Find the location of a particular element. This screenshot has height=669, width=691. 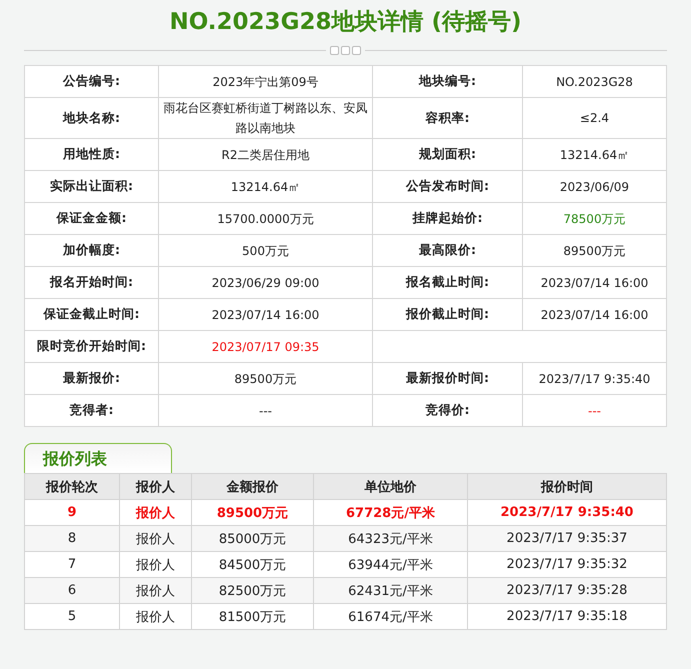

field-label: 地块编号: is located at coordinates (447, 82).